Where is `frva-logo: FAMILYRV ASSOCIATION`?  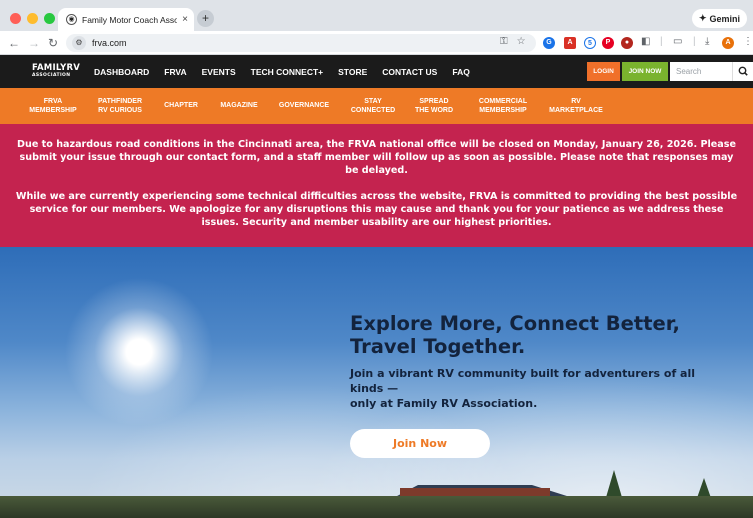 frva-logo: FAMILYRV ASSOCIATION is located at coordinates (56, 71).